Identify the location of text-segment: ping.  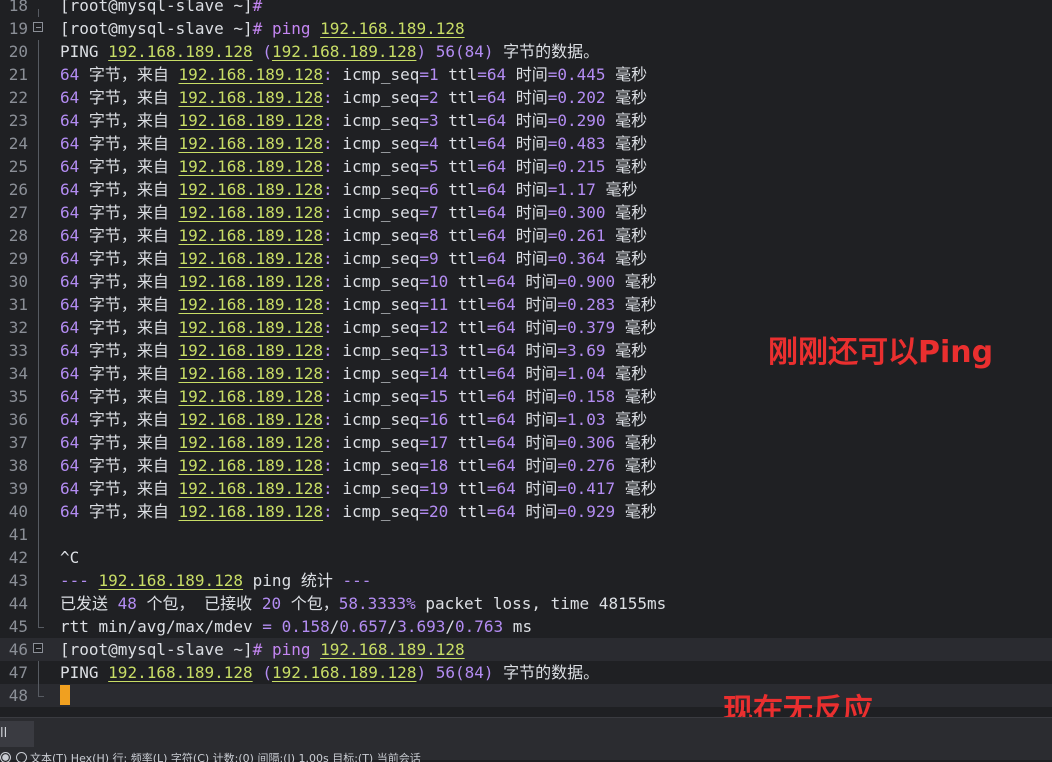
(296, 649).